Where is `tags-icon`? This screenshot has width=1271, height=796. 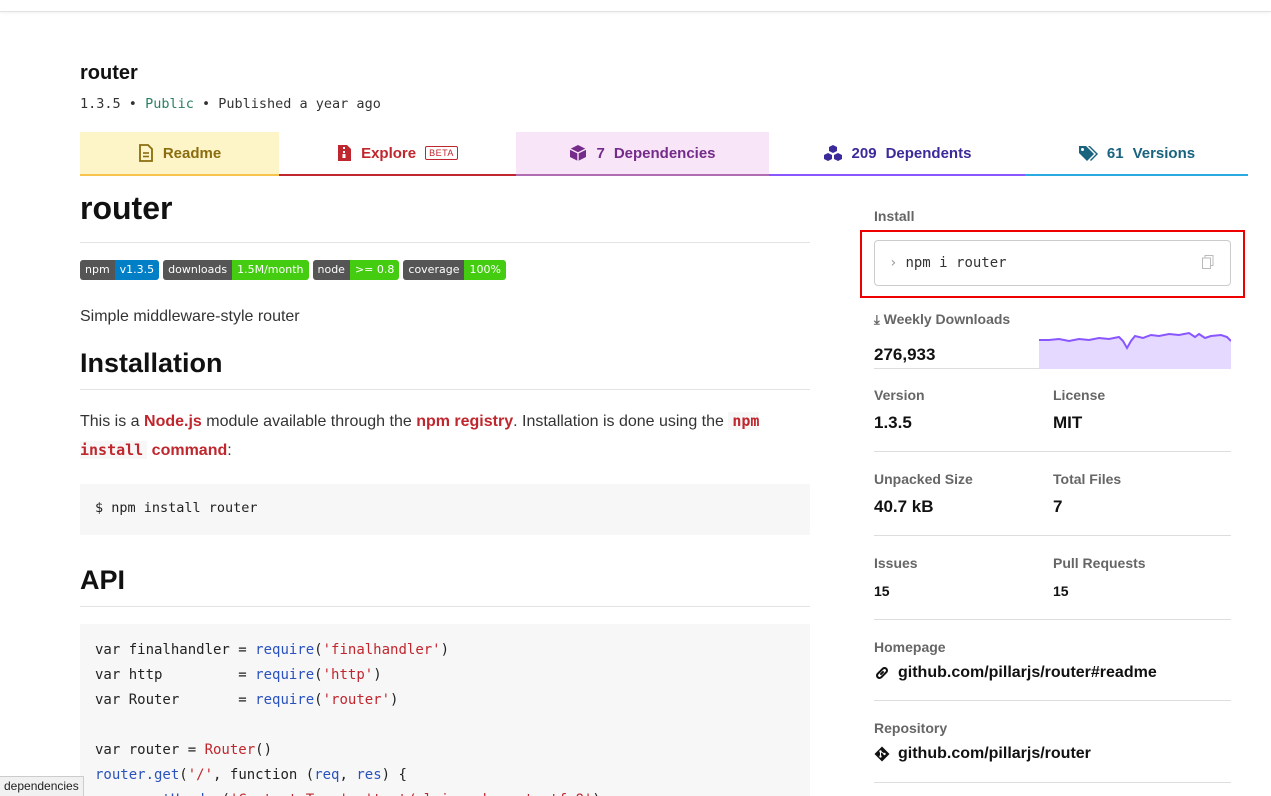 tags-icon is located at coordinates (1088, 153).